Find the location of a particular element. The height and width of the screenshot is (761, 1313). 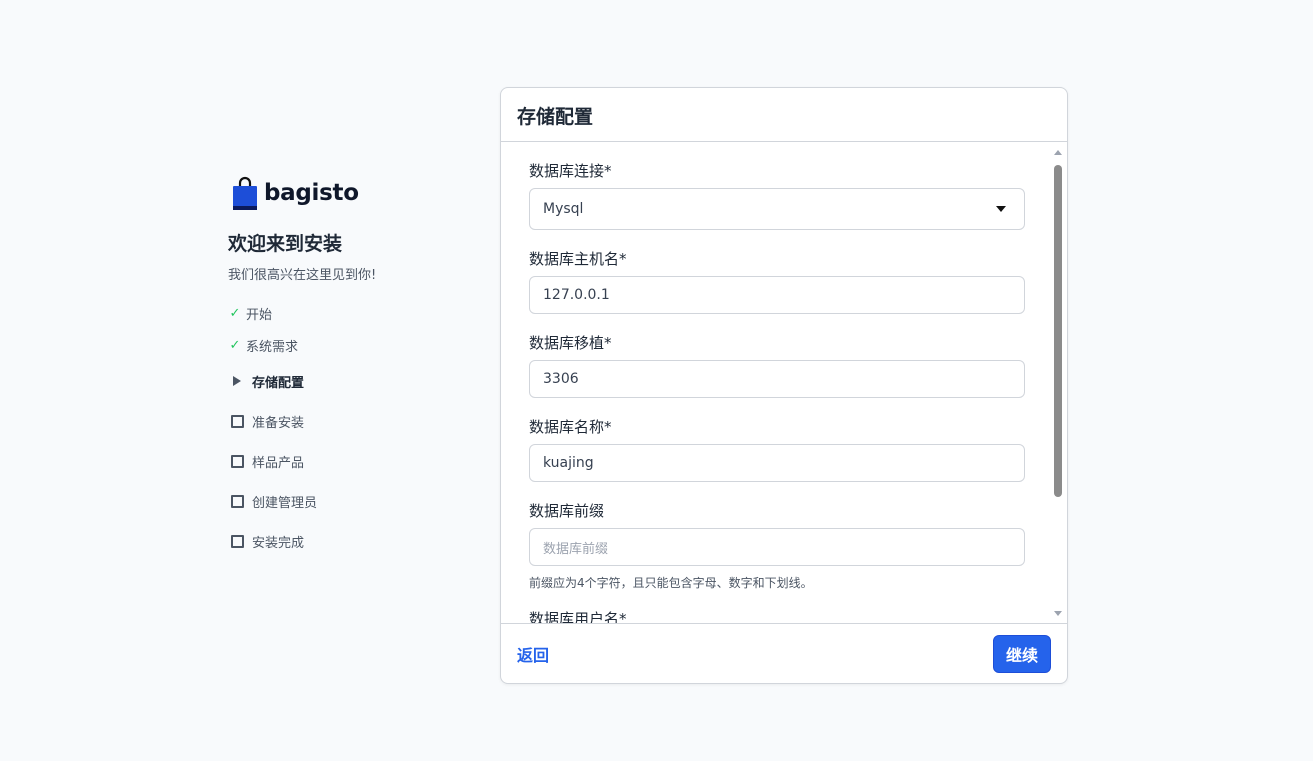

field-db-connection: 数据库连接* Mysql is located at coordinates (777, 195).